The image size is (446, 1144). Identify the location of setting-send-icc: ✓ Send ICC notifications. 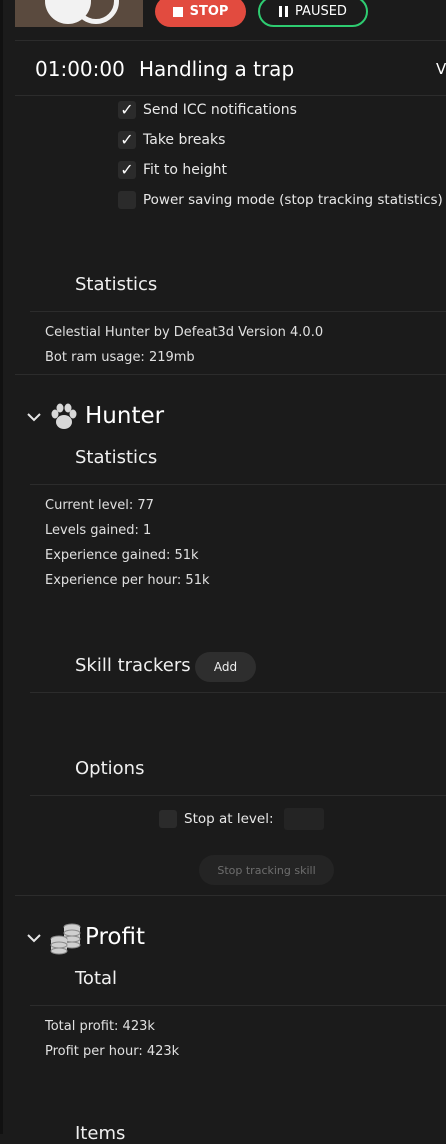
(207, 110).